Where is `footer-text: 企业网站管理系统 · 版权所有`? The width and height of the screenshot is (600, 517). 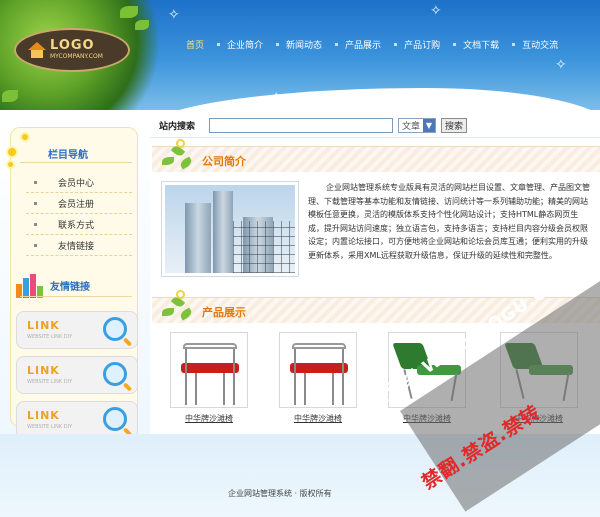 footer-text: 企业网站管理系统 · 版权所有 is located at coordinates (280, 493).